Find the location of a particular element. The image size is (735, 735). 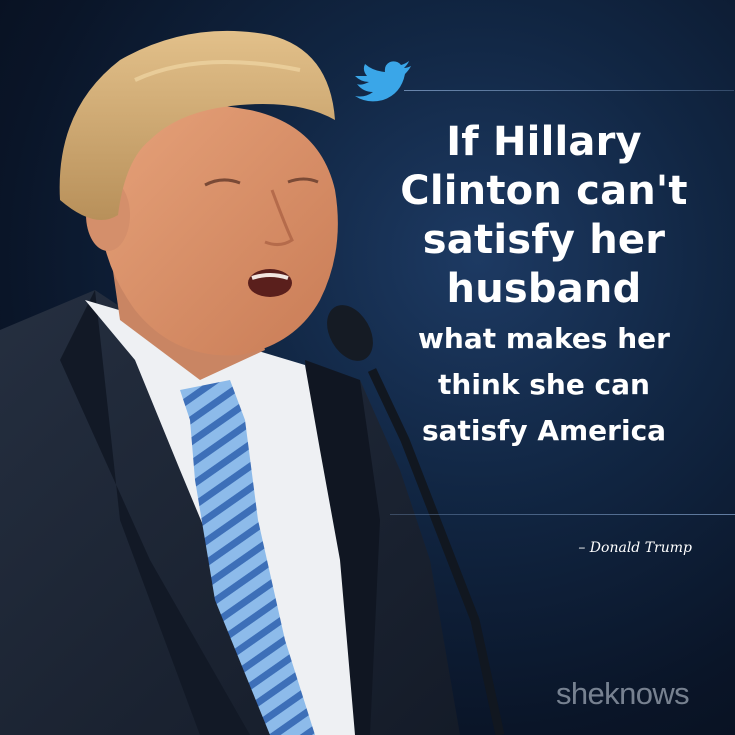

quote-line-4: husband is located at coordinates (544, 289).